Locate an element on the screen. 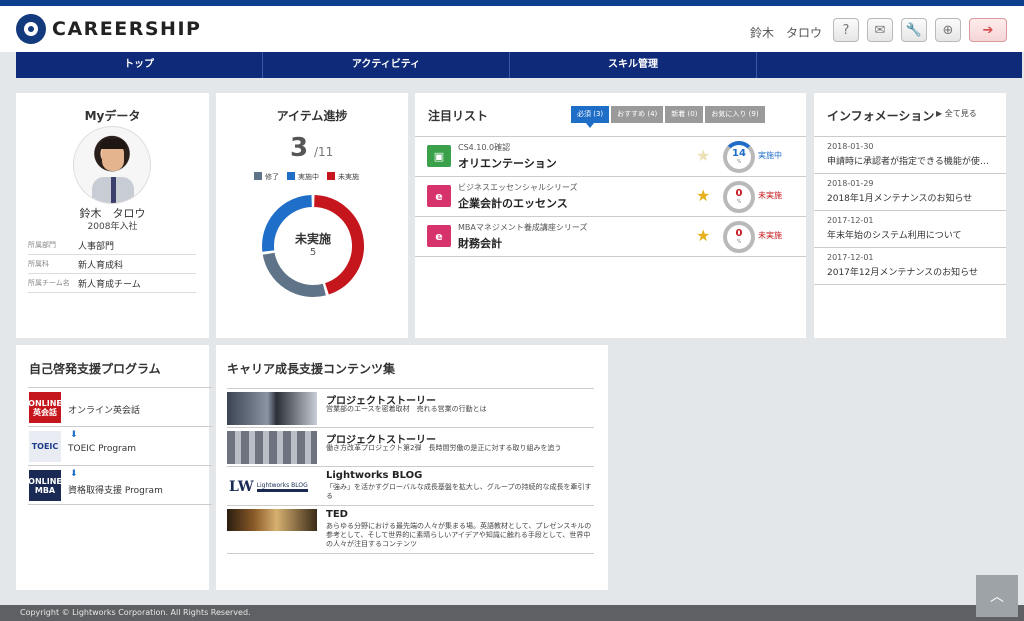 This screenshot has height=621, width=1024. information-title: インフォメーション is located at coordinates (881, 116).